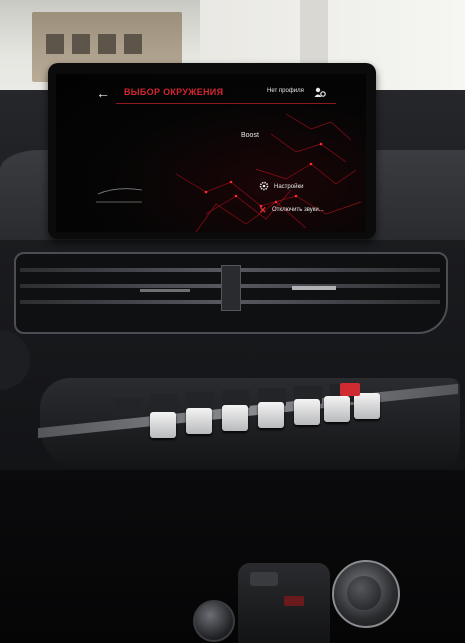 The height and width of the screenshot is (643, 465). Describe the element at coordinates (103, 93) in the screenshot. I see `back-arrow-icon: ←` at that location.